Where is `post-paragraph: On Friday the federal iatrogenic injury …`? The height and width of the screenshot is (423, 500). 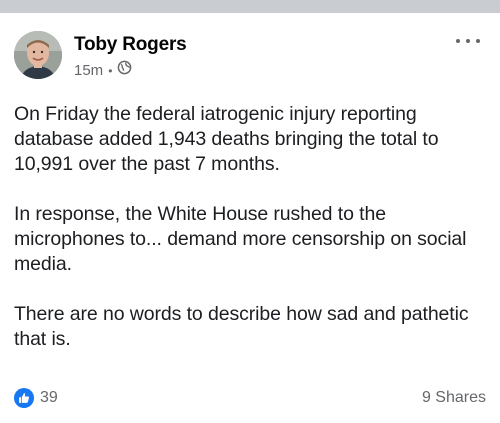
post-paragraph: On Friday the federal iatrogenic injury … is located at coordinates (226, 139).